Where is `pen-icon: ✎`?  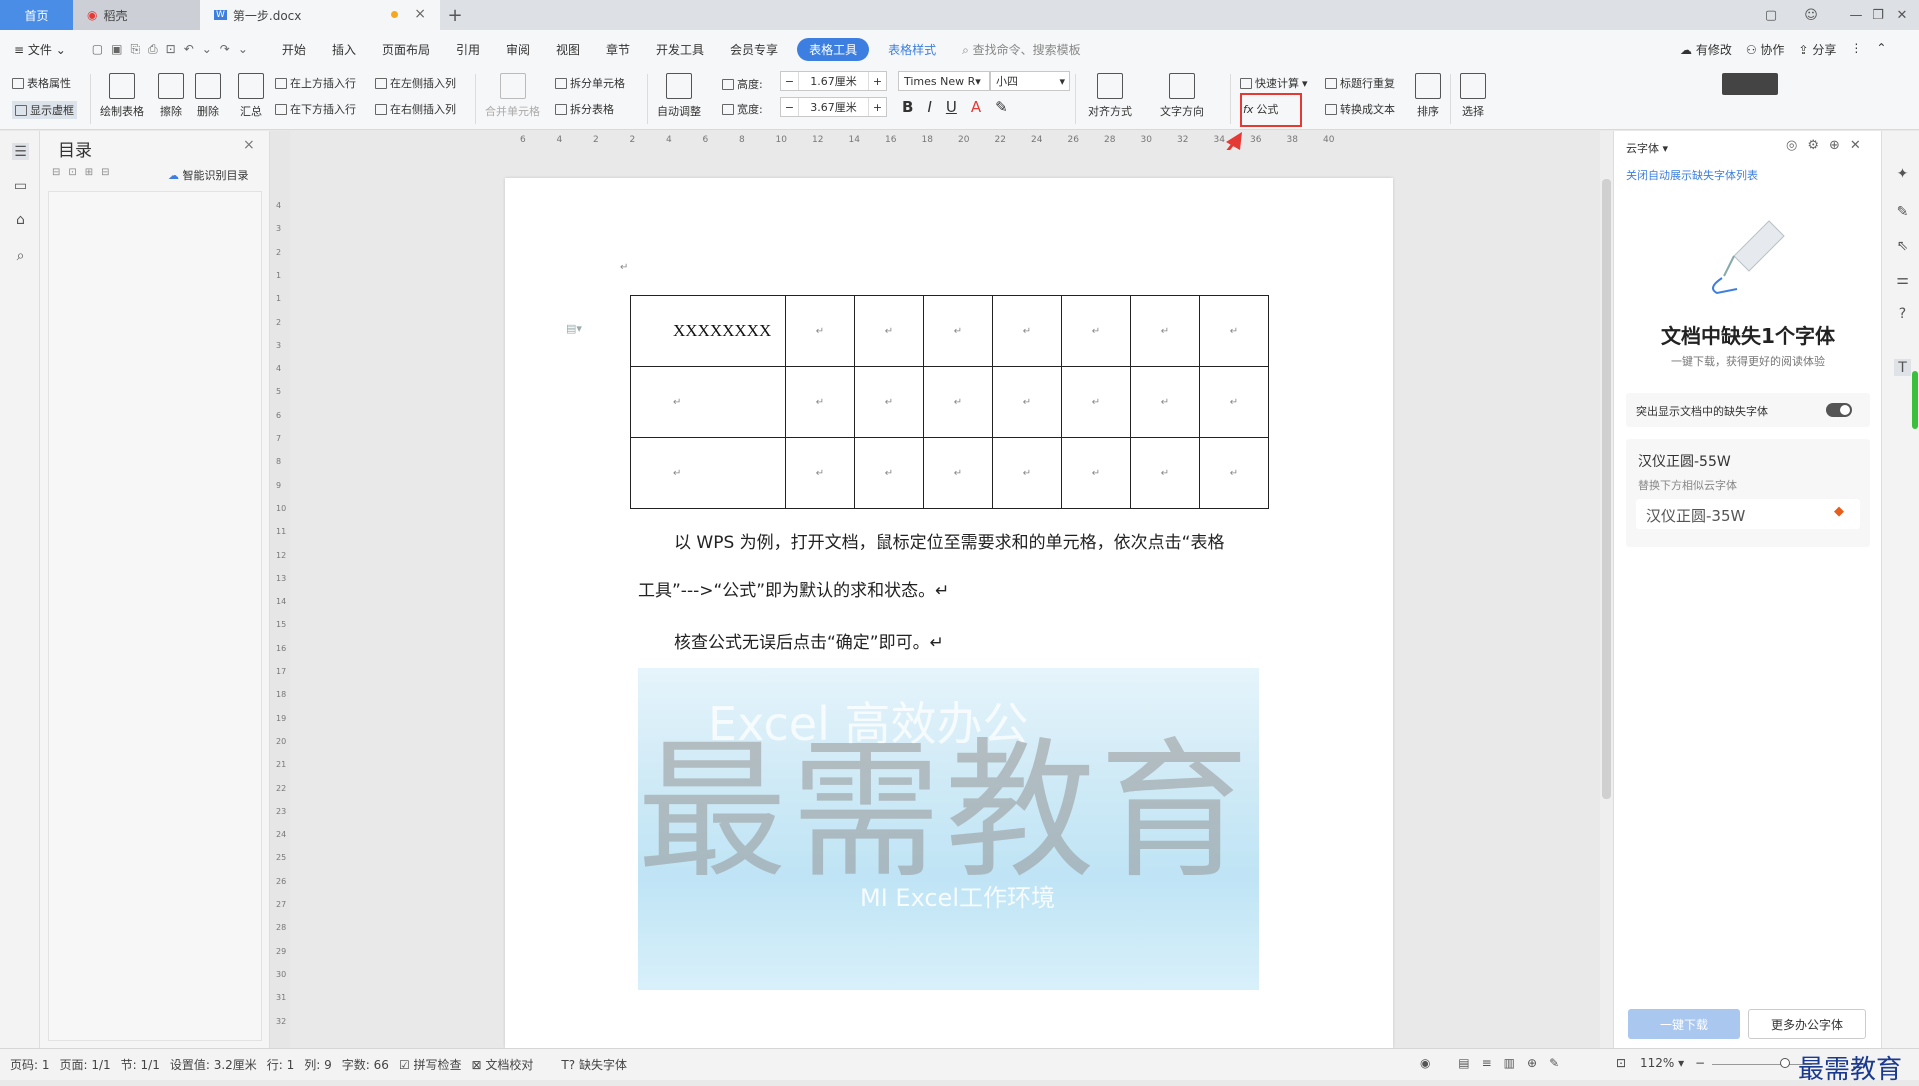
pen-icon: ✎ is located at coordinates (1902, 211).